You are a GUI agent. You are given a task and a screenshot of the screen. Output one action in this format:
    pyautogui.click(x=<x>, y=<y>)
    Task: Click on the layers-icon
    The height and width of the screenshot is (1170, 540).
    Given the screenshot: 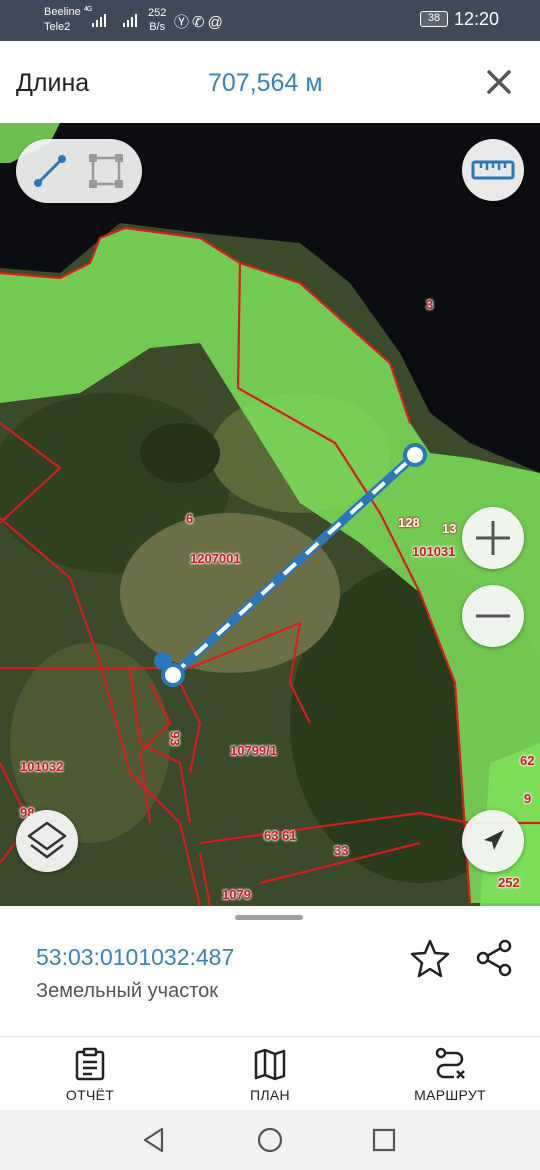 What is the action you would take?
    pyautogui.click(x=47, y=840)
    